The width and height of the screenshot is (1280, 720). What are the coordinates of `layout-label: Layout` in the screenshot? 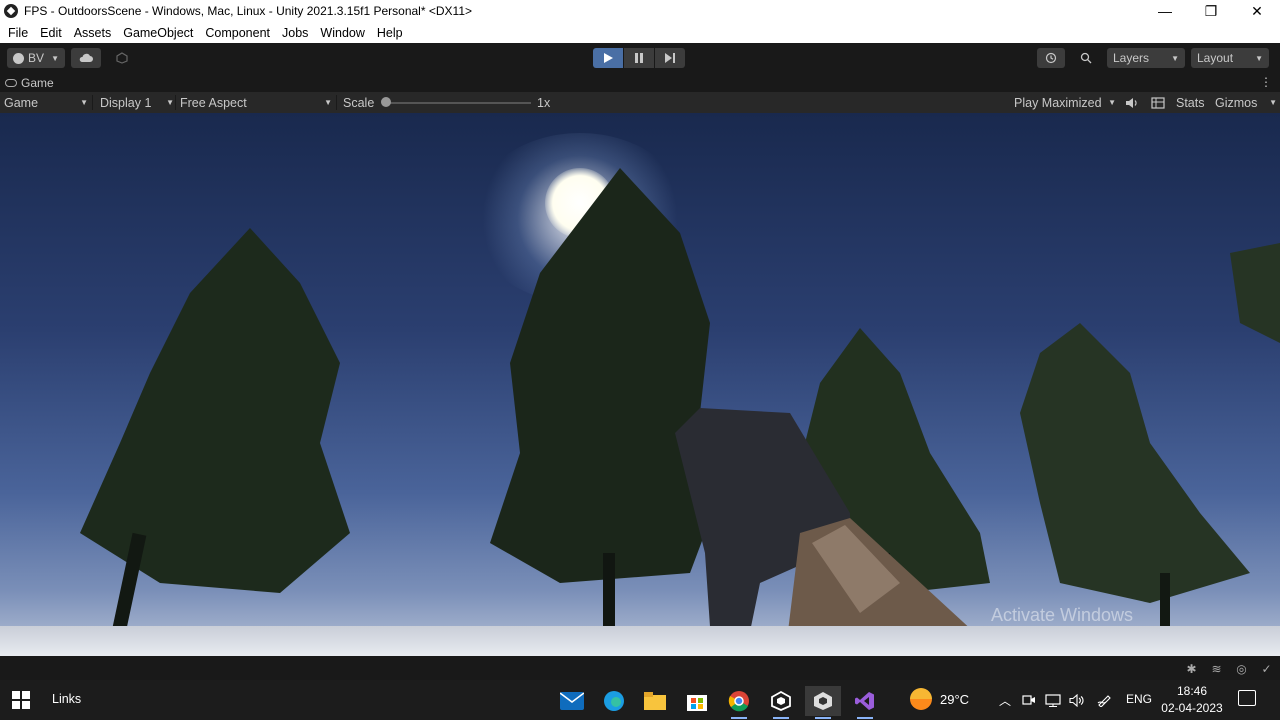 It's located at (1215, 58).